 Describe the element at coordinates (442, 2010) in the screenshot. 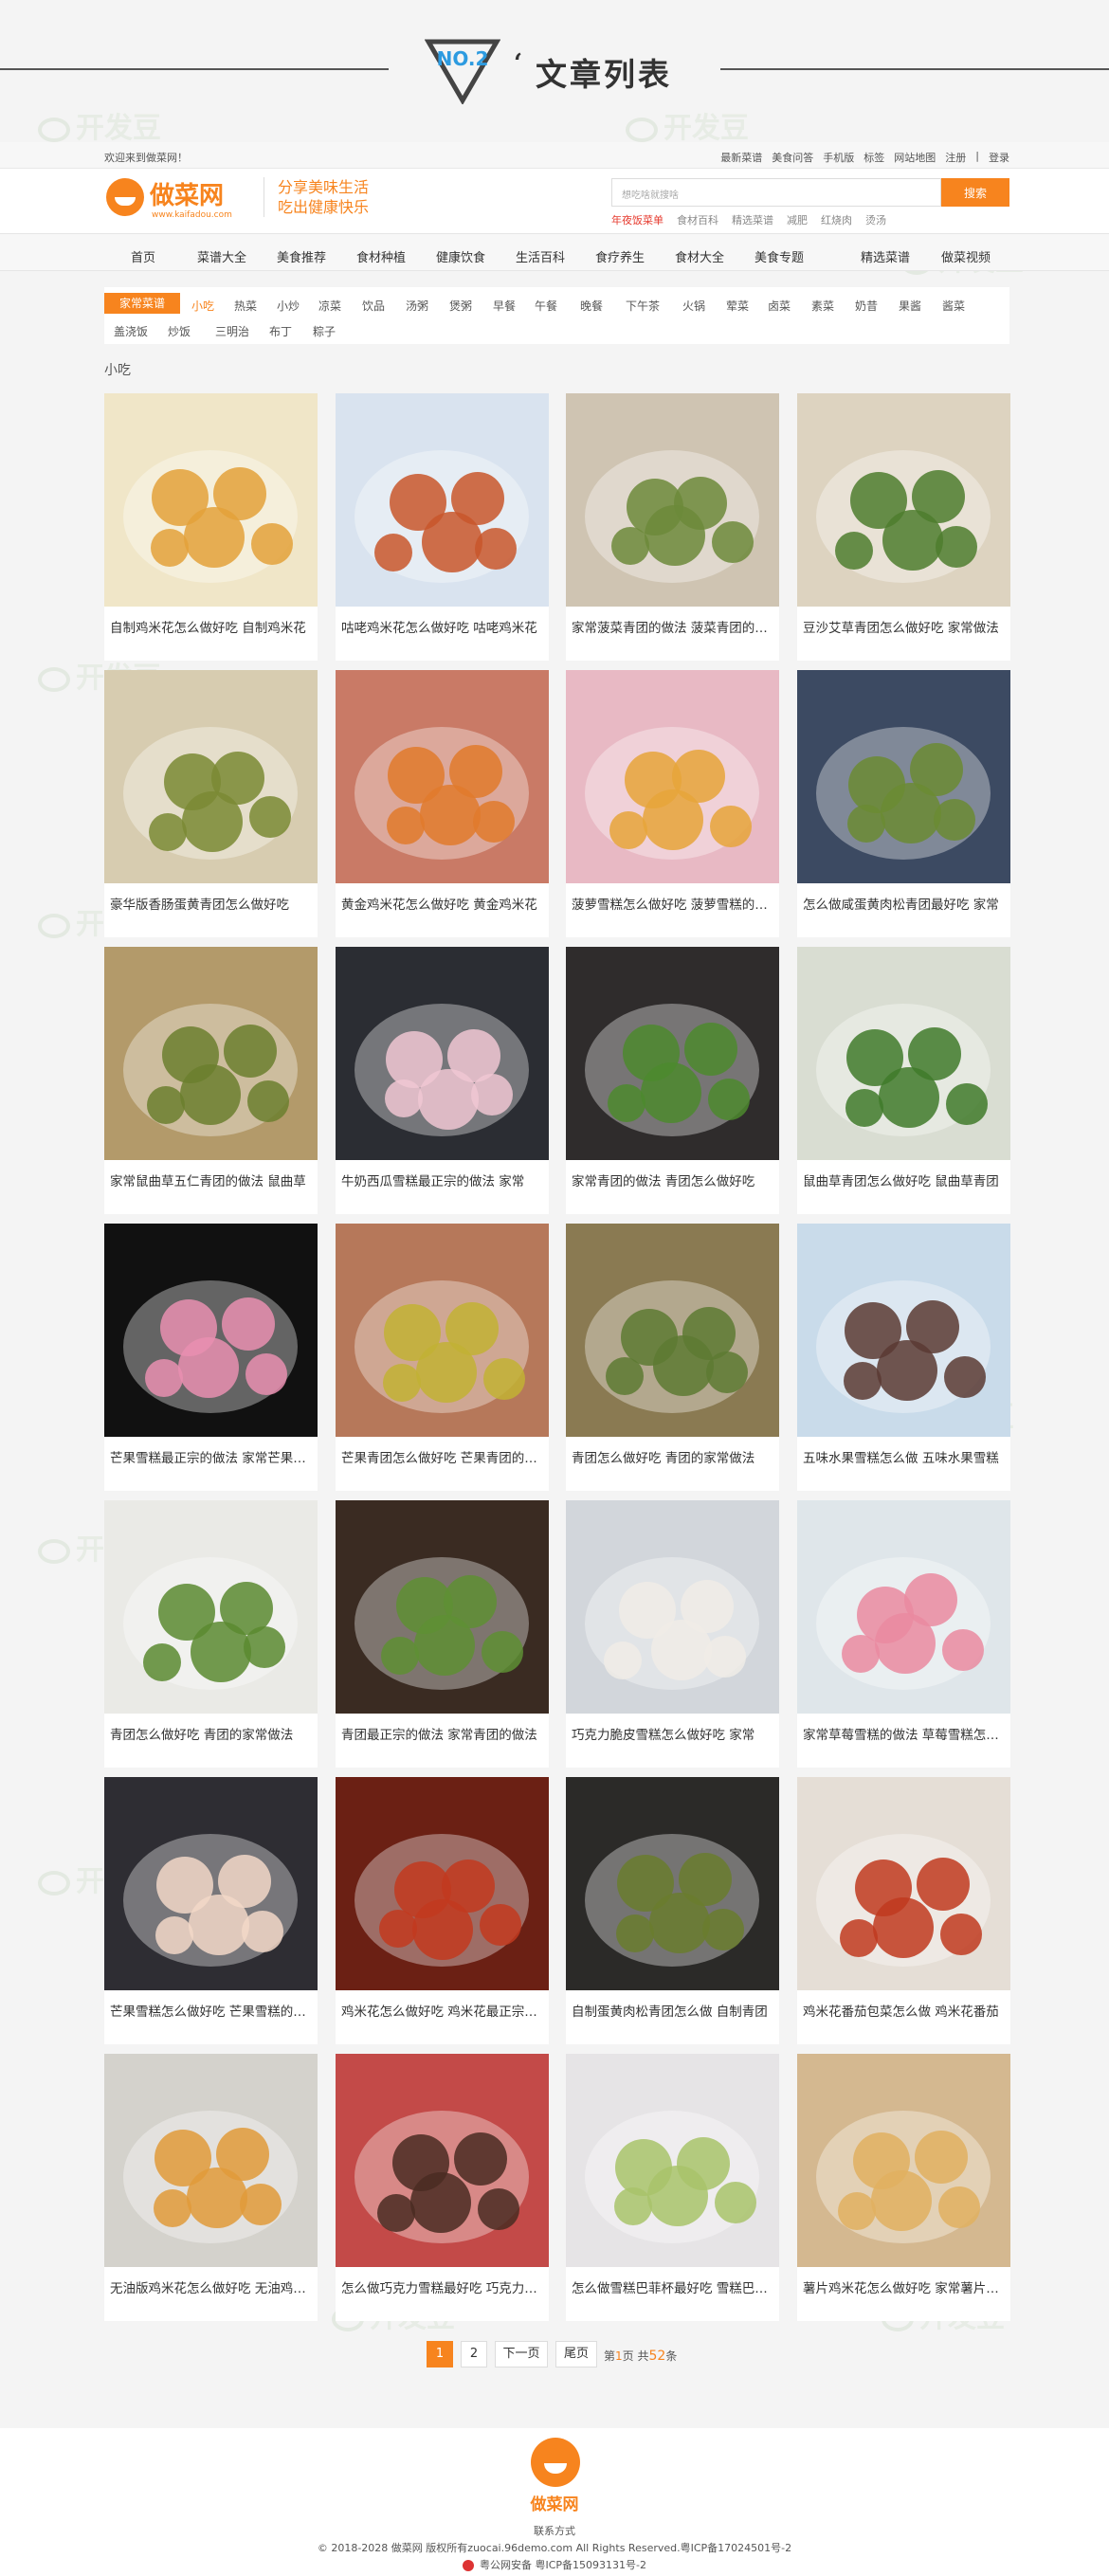

I see `article-title: 鸡米花怎么做好吃 鸡米花最正宗的做法` at that location.